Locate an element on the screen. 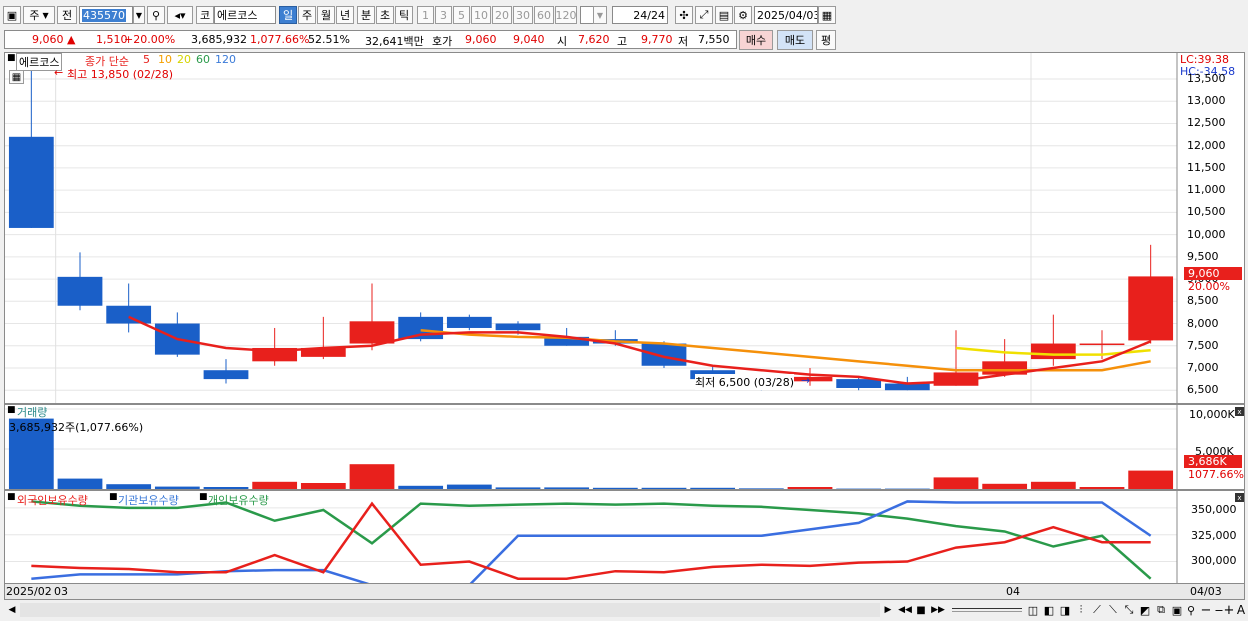  zoom-in-icon: + is located at coordinates (1229, 610).